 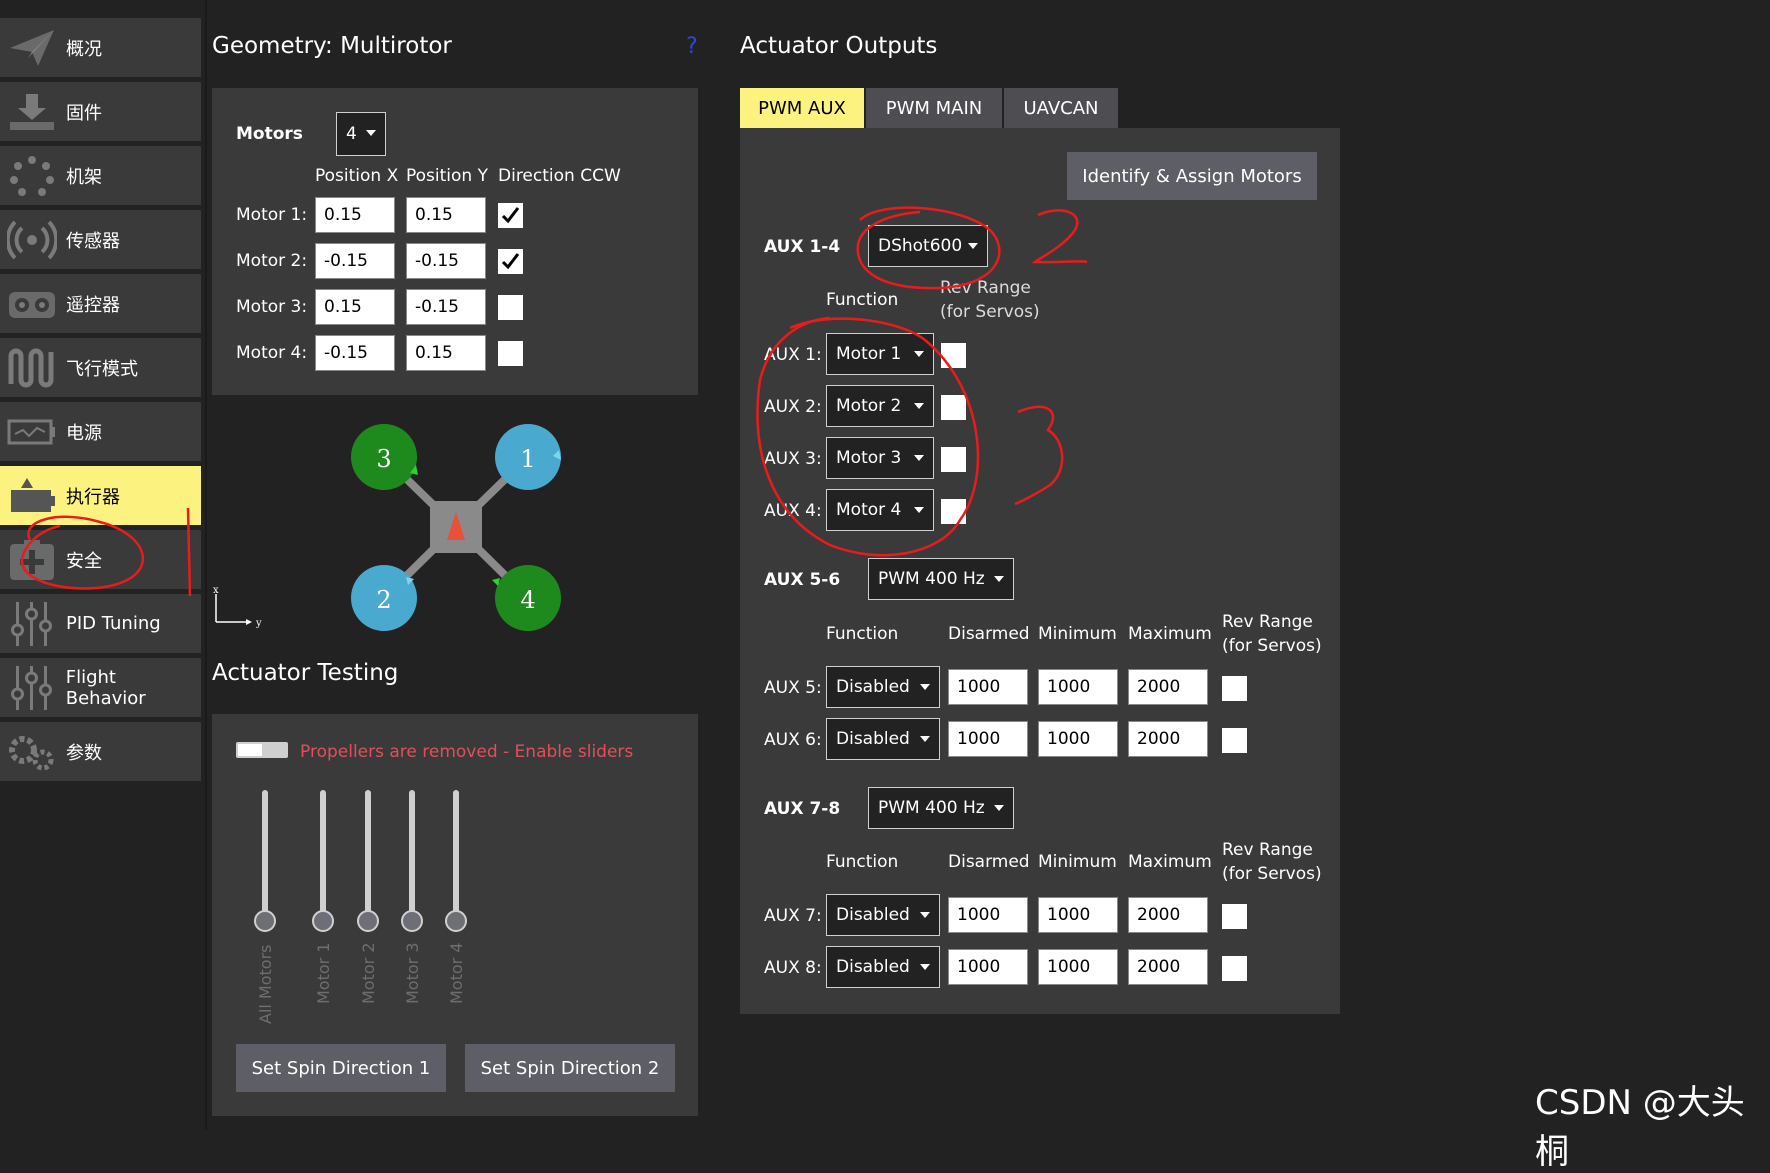 I want to click on actuator-icon, so click(x=32, y=496).